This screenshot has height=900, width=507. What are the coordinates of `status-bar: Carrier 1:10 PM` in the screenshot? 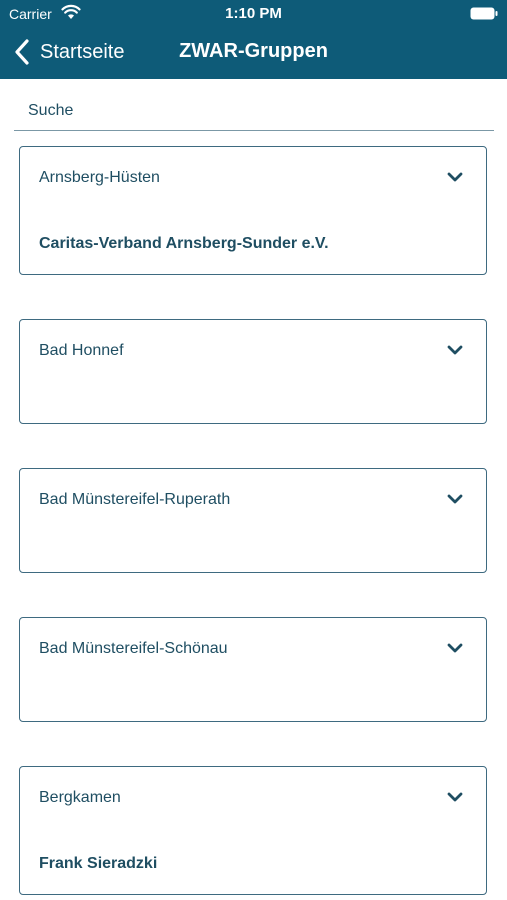 It's located at (253, 14).